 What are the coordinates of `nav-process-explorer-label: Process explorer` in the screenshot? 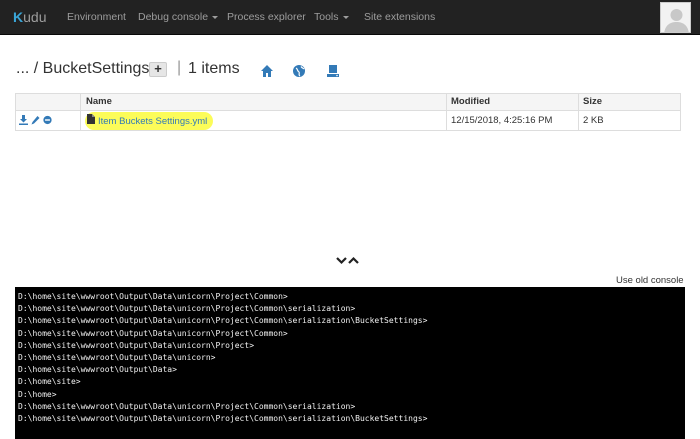 It's located at (266, 17).